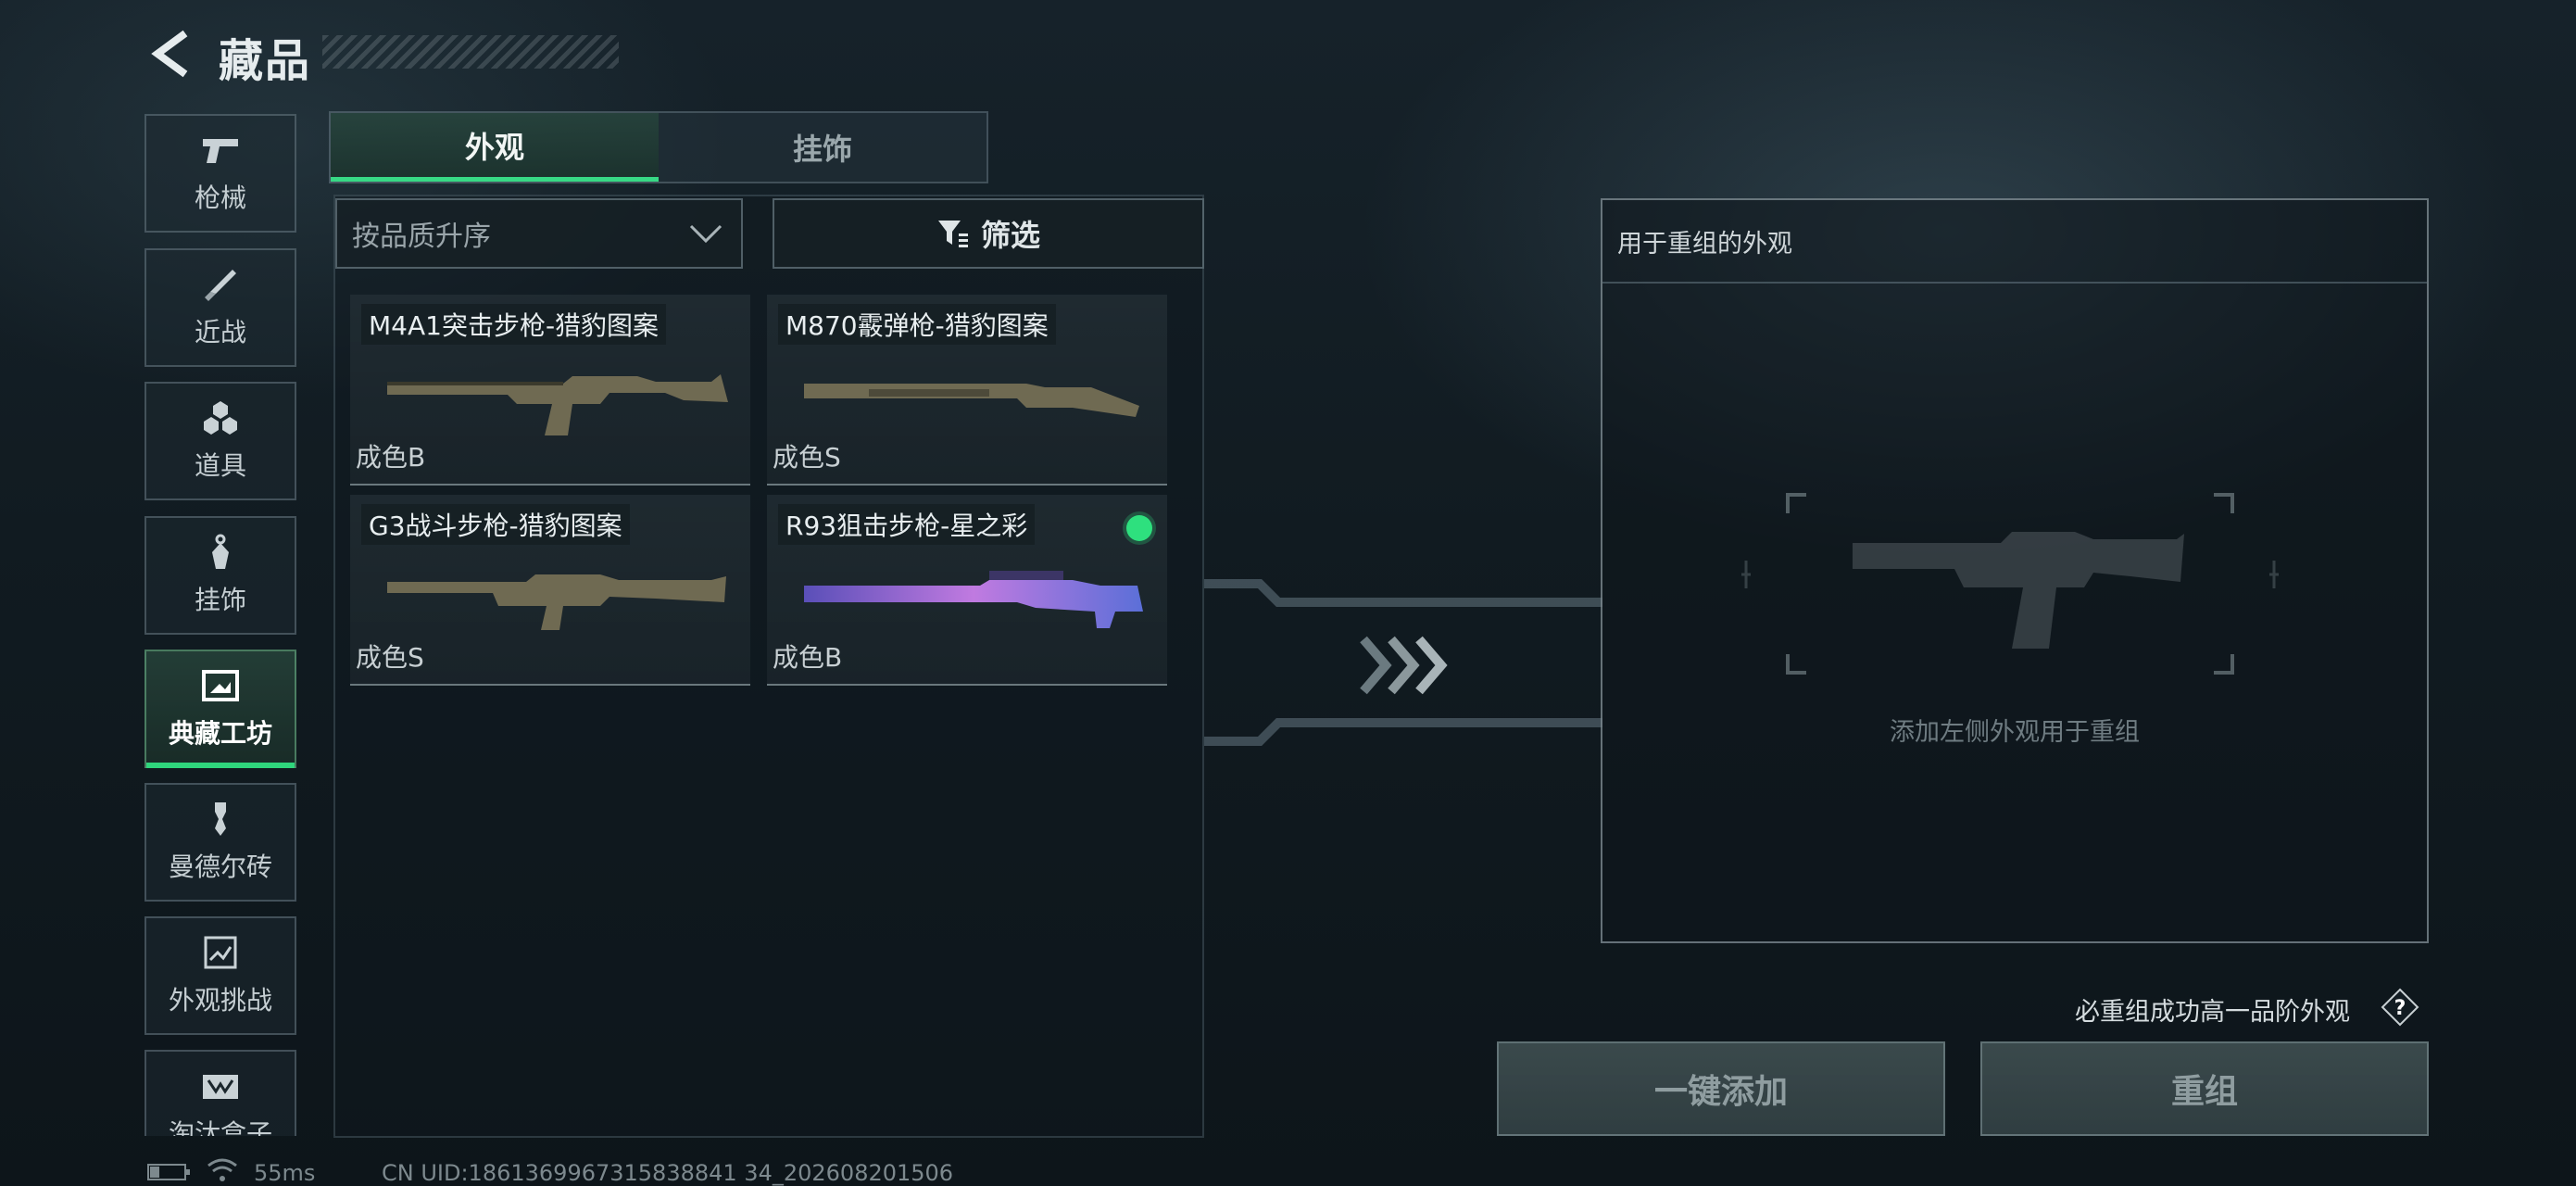 Image resolution: width=2576 pixels, height=1186 pixels. I want to click on sidebar-item-label: 曼德尔砖, so click(220, 867).